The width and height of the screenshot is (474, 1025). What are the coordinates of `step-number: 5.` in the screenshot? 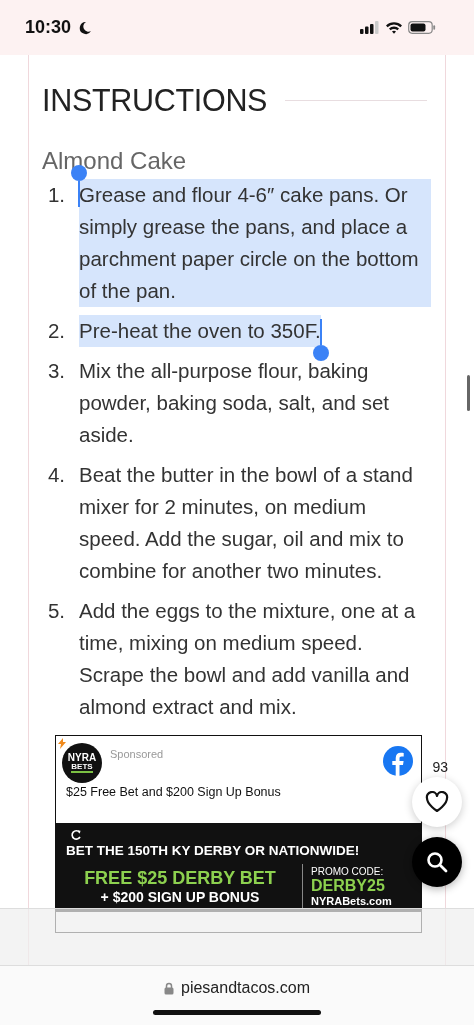 It's located at (55, 611).